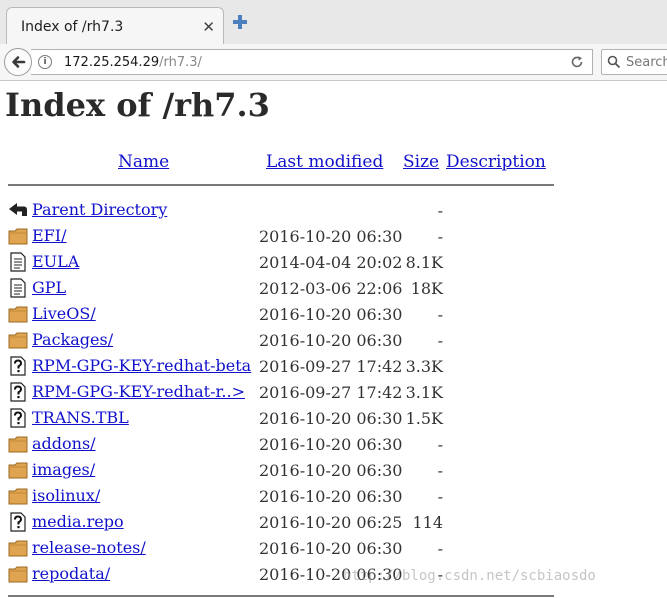  Describe the element at coordinates (71, 573) in the screenshot. I see `file-link: repodata/` at that location.